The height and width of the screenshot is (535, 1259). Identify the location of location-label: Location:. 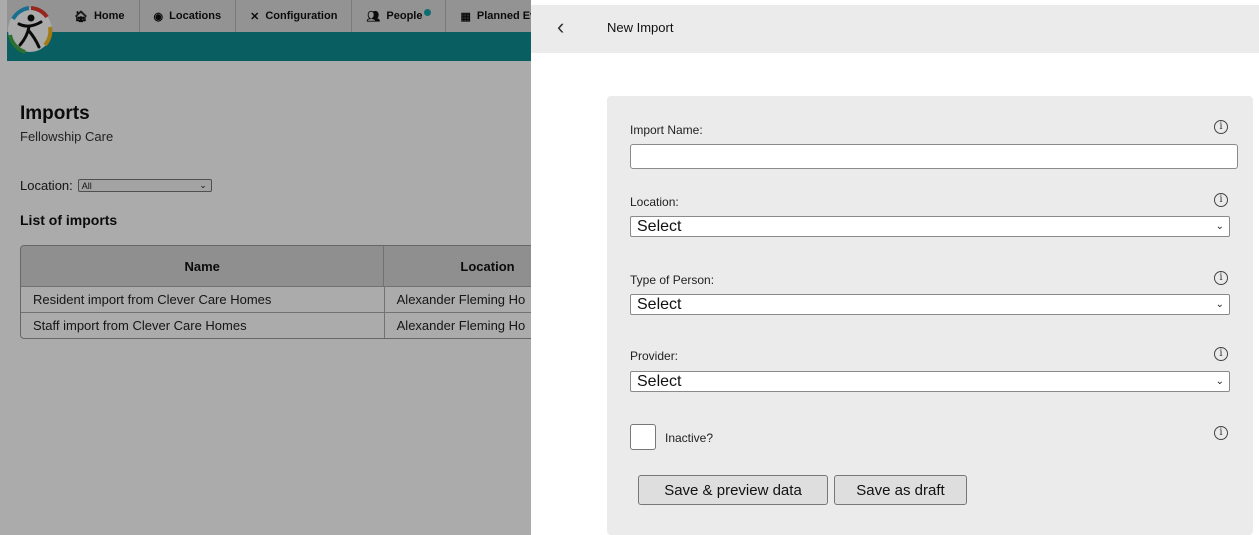
(654, 202).